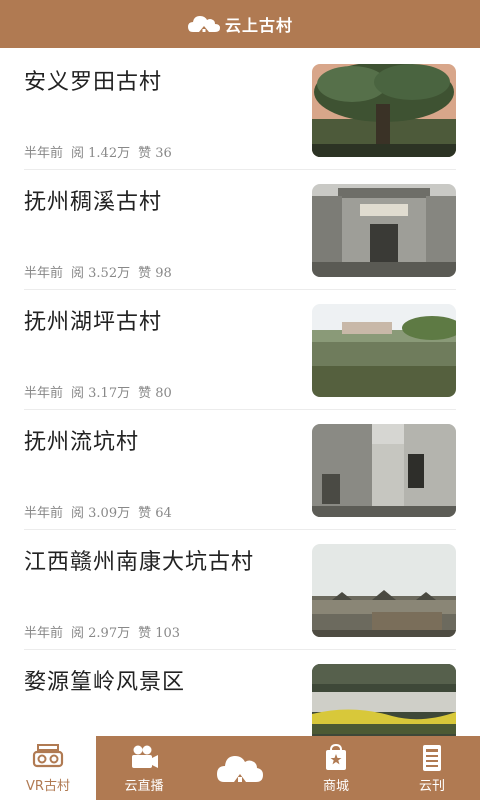 This screenshot has width=480, height=800. I want to click on app-header: 云上古村, so click(240, 24).